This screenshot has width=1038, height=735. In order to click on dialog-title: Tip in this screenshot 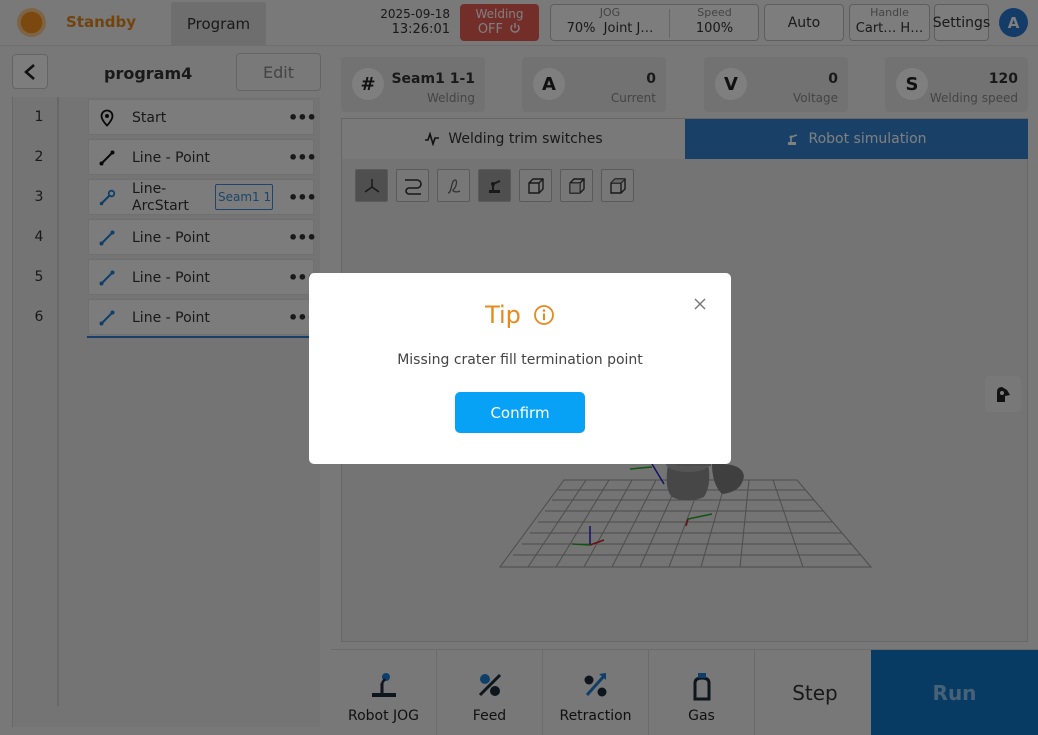, I will do `click(503, 315)`.